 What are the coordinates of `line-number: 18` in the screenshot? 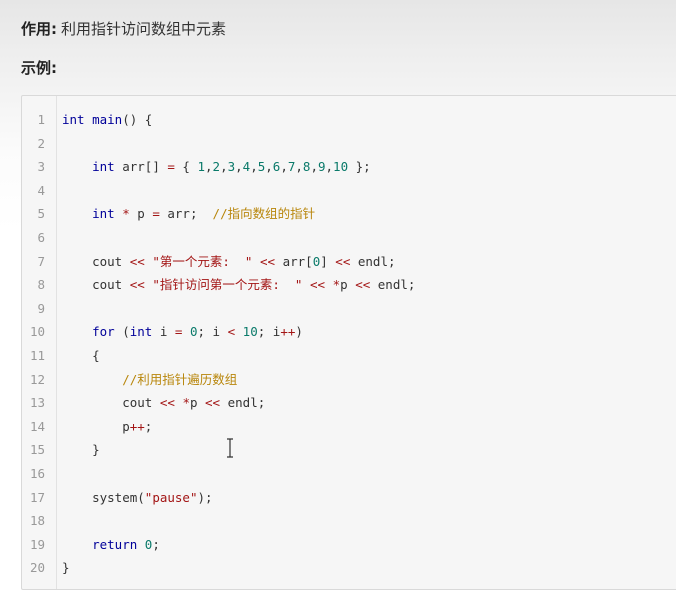 It's located at (37, 521).